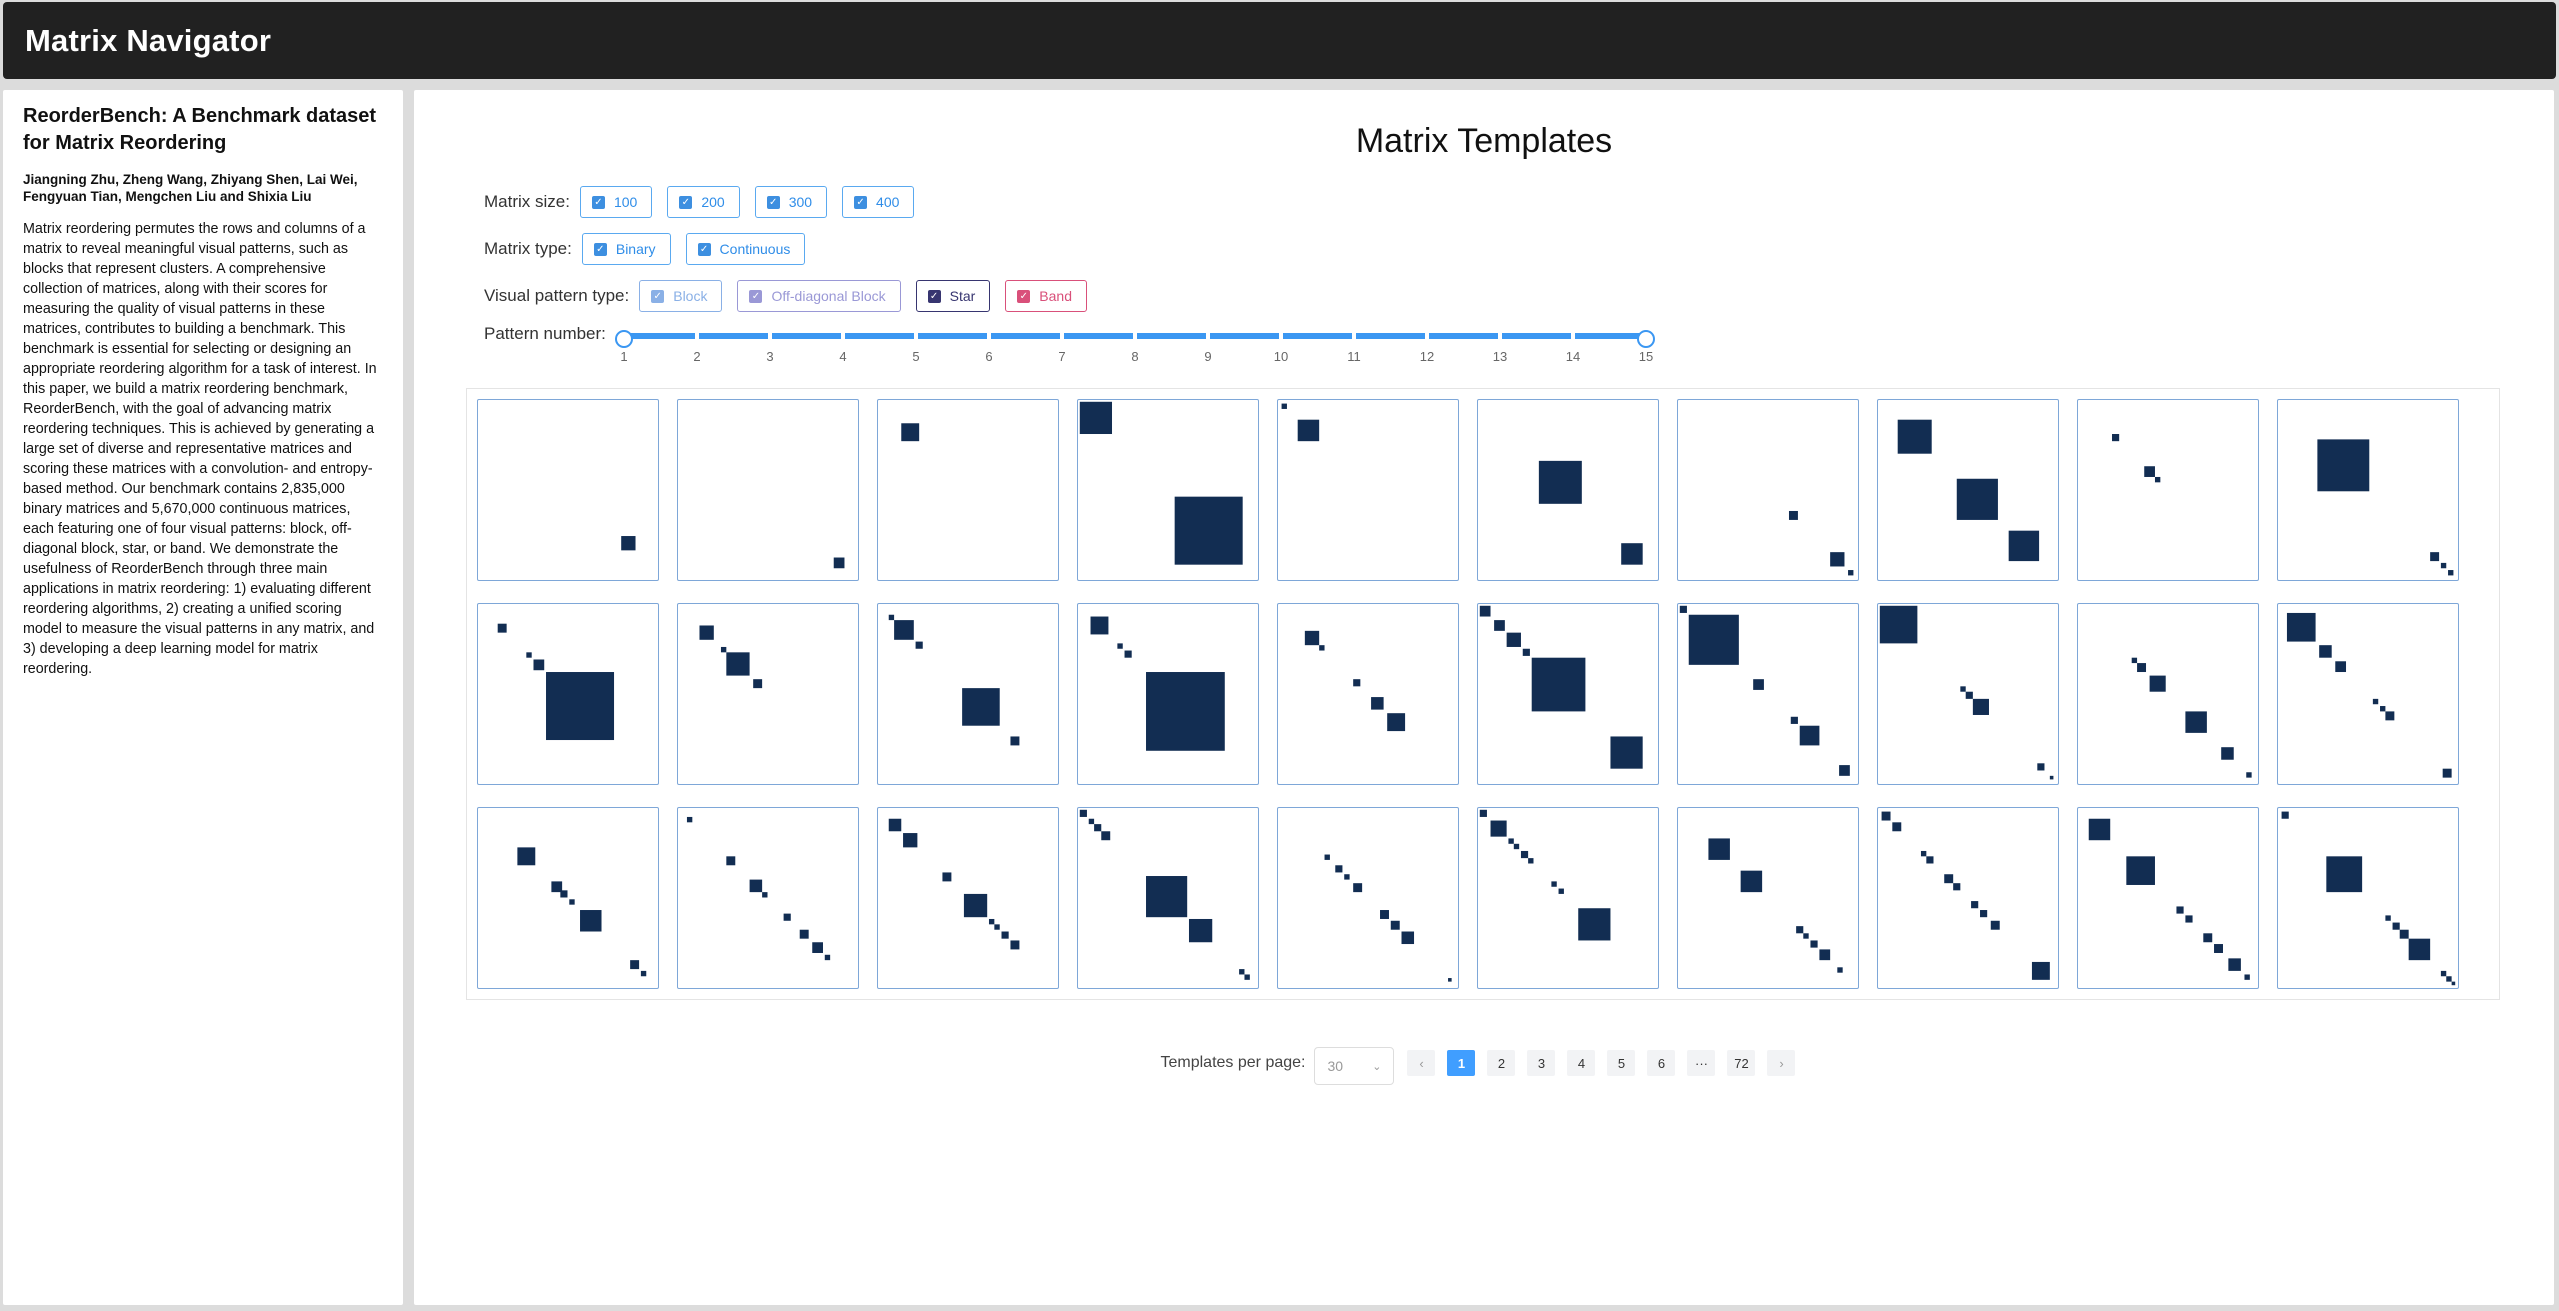 This screenshot has width=2559, height=1311. Describe the element at coordinates (1500, 356) in the screenshot. I see `slider-tick-label: 13` at that location.